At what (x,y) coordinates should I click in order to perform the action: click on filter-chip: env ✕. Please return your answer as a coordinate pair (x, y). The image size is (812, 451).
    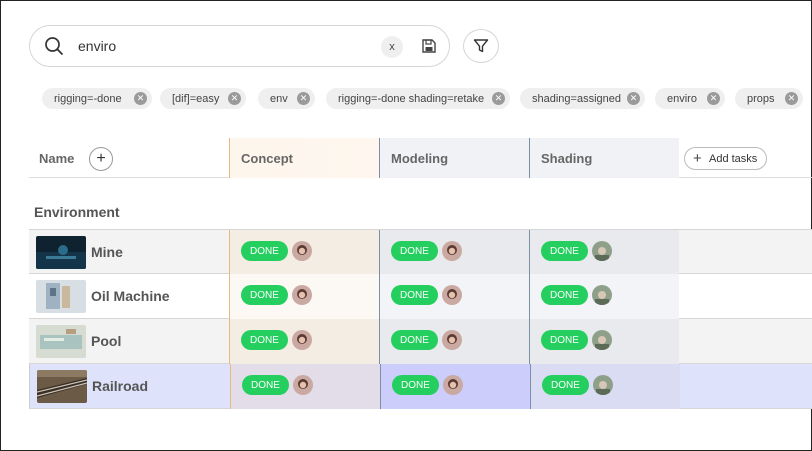
    Looking at the image, I should click on (286, 98).